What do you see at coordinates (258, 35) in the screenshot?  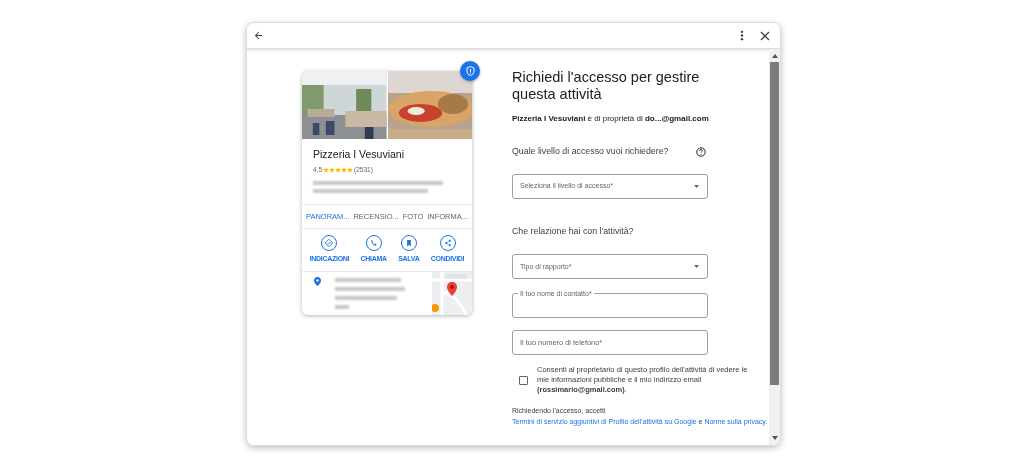 I see `back-icon` at bounding box center [258, 35].